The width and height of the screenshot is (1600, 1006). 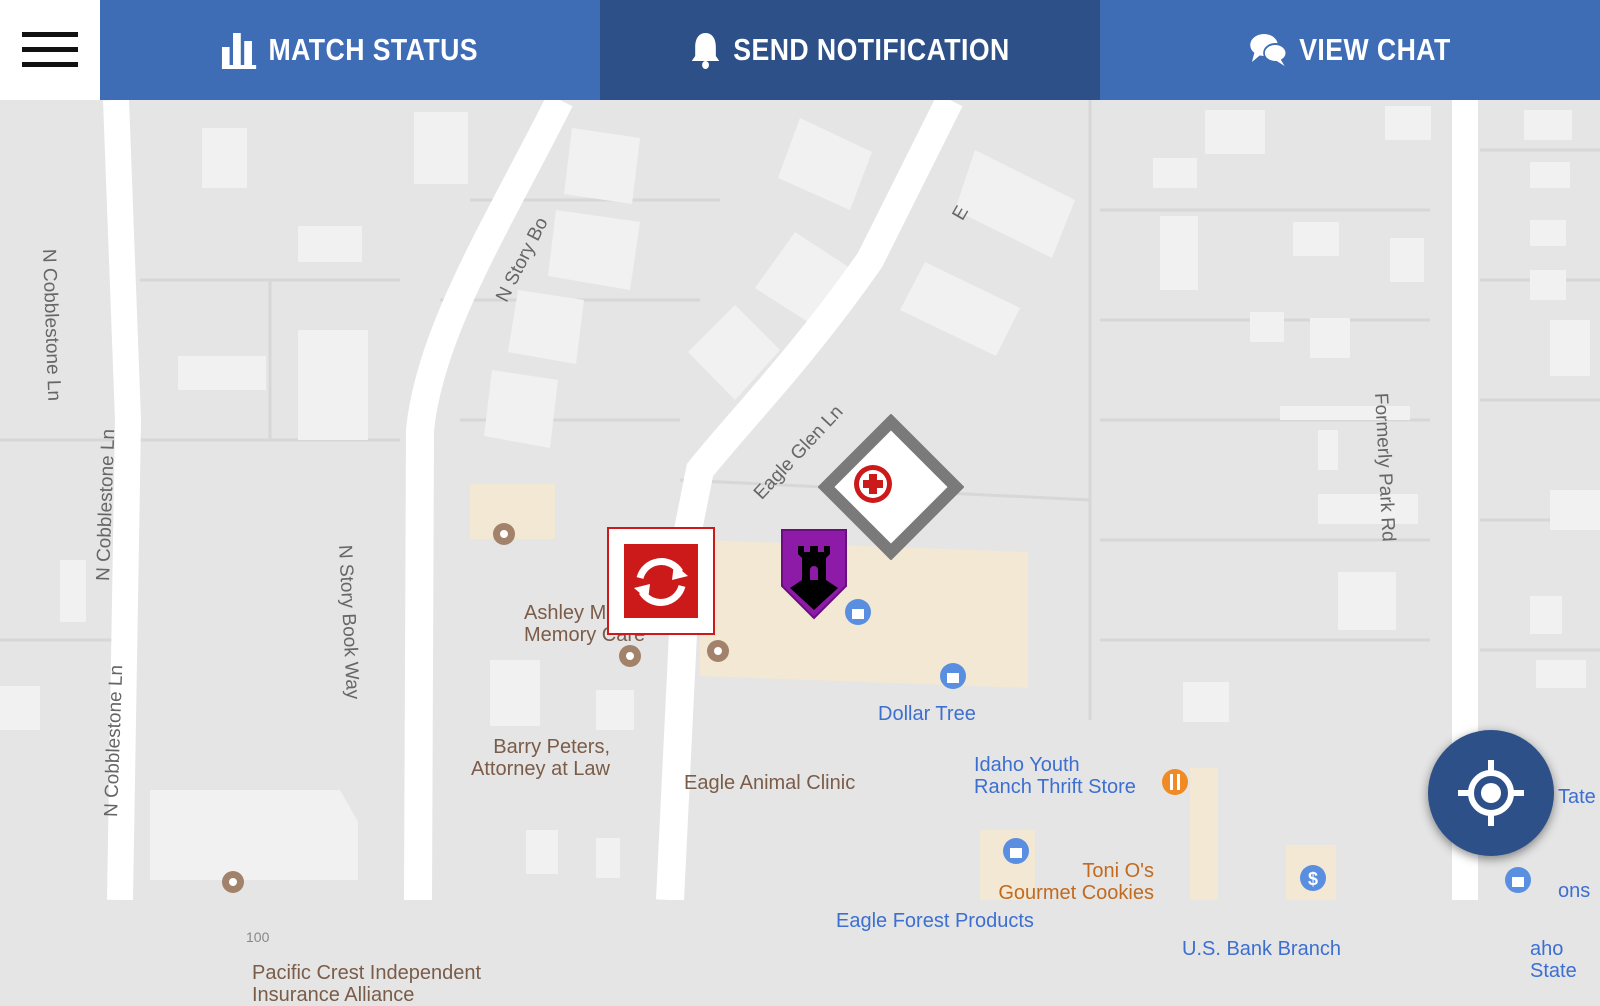 What do you see at coordinates (871, 49) in the screenshot?
I see `tab-send-notification-label: SEND NOTIFICATION` at bounding box center [871, 49].